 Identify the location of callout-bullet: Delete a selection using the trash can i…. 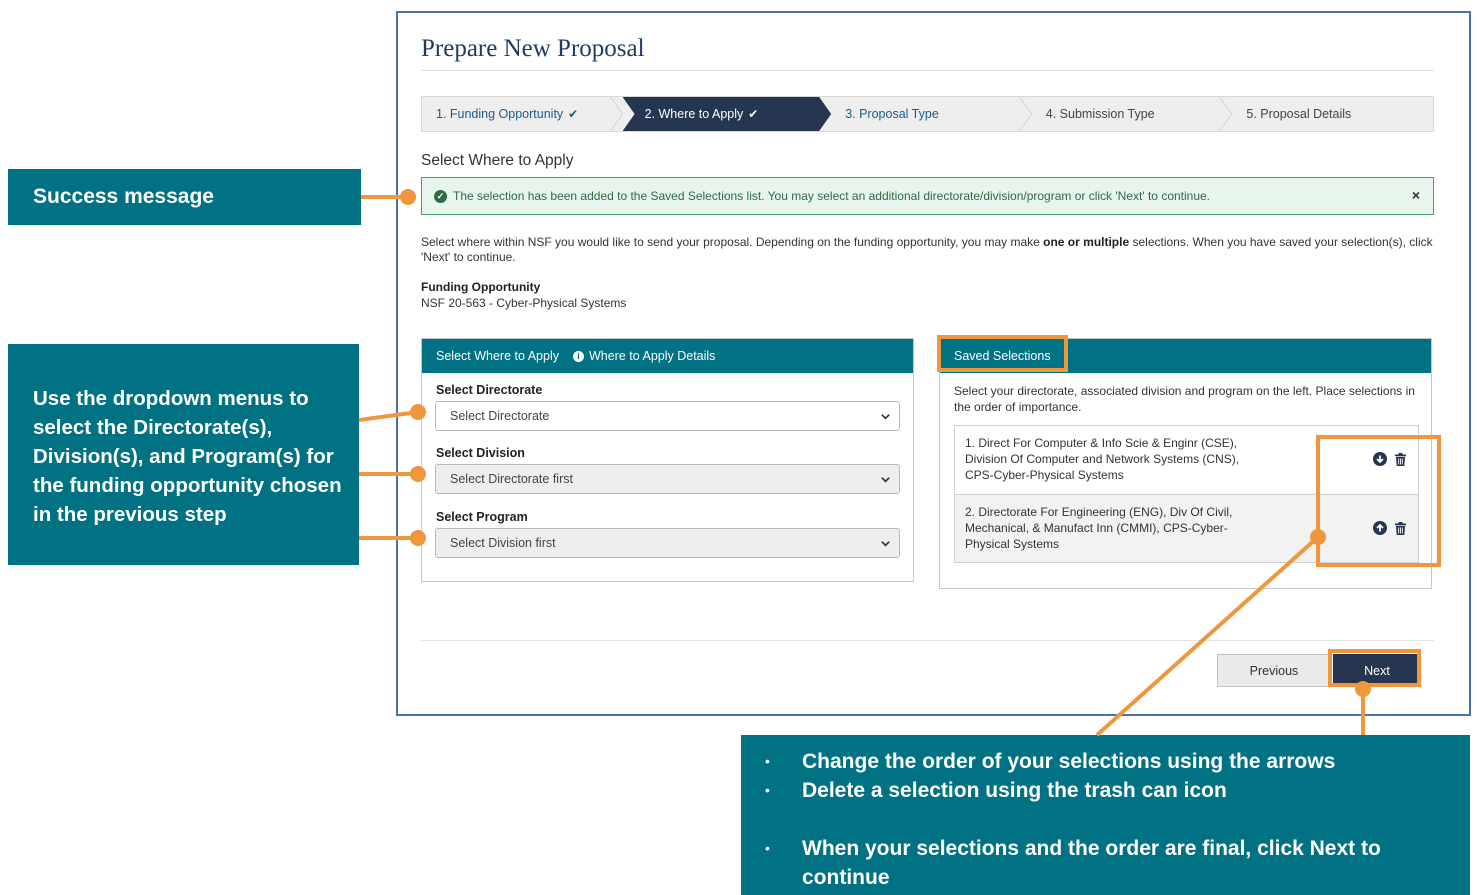
(1105, 790).